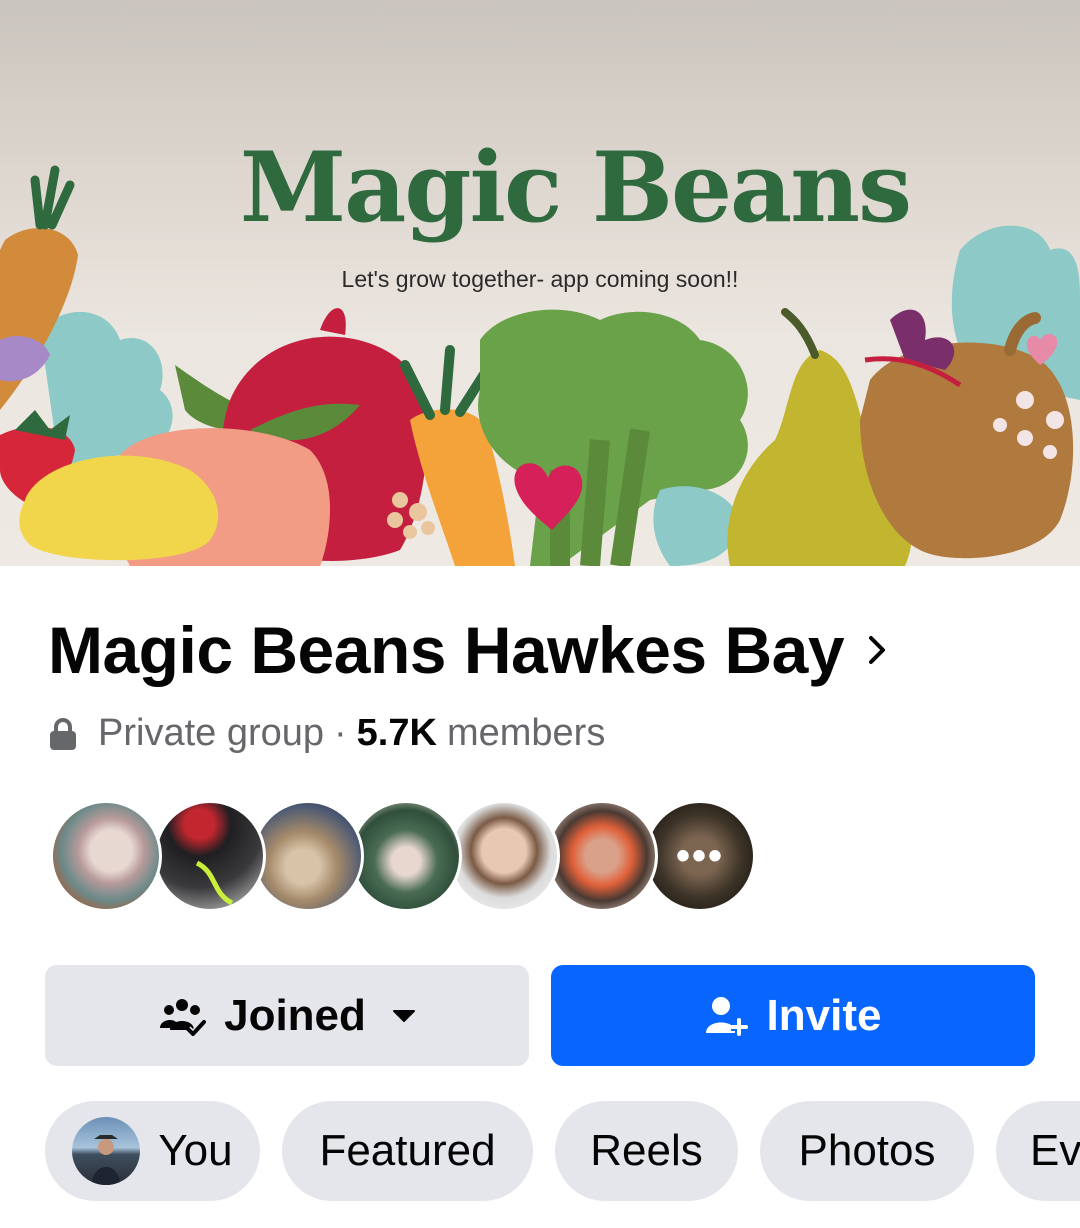 The width and height of the screenshot is (1080, 1228). What do you see at coordinates (1055, 1150) in the screenshot?
I see `tab-events-label: Ev` at bounding box center [1055, 1150].